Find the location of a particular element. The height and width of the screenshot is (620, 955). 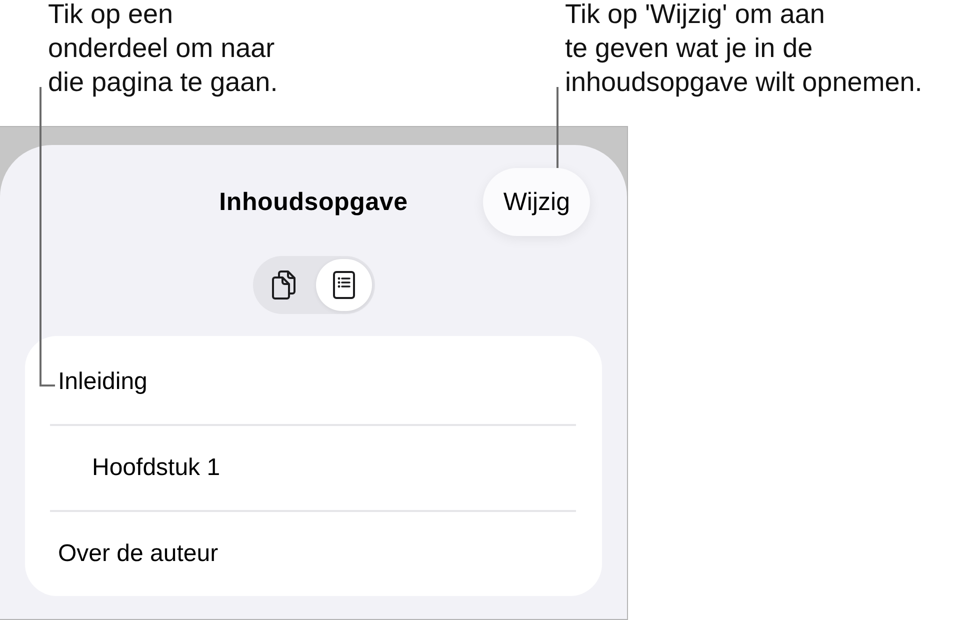

edit-button: Wijzig is located at coordinates (536, 202).